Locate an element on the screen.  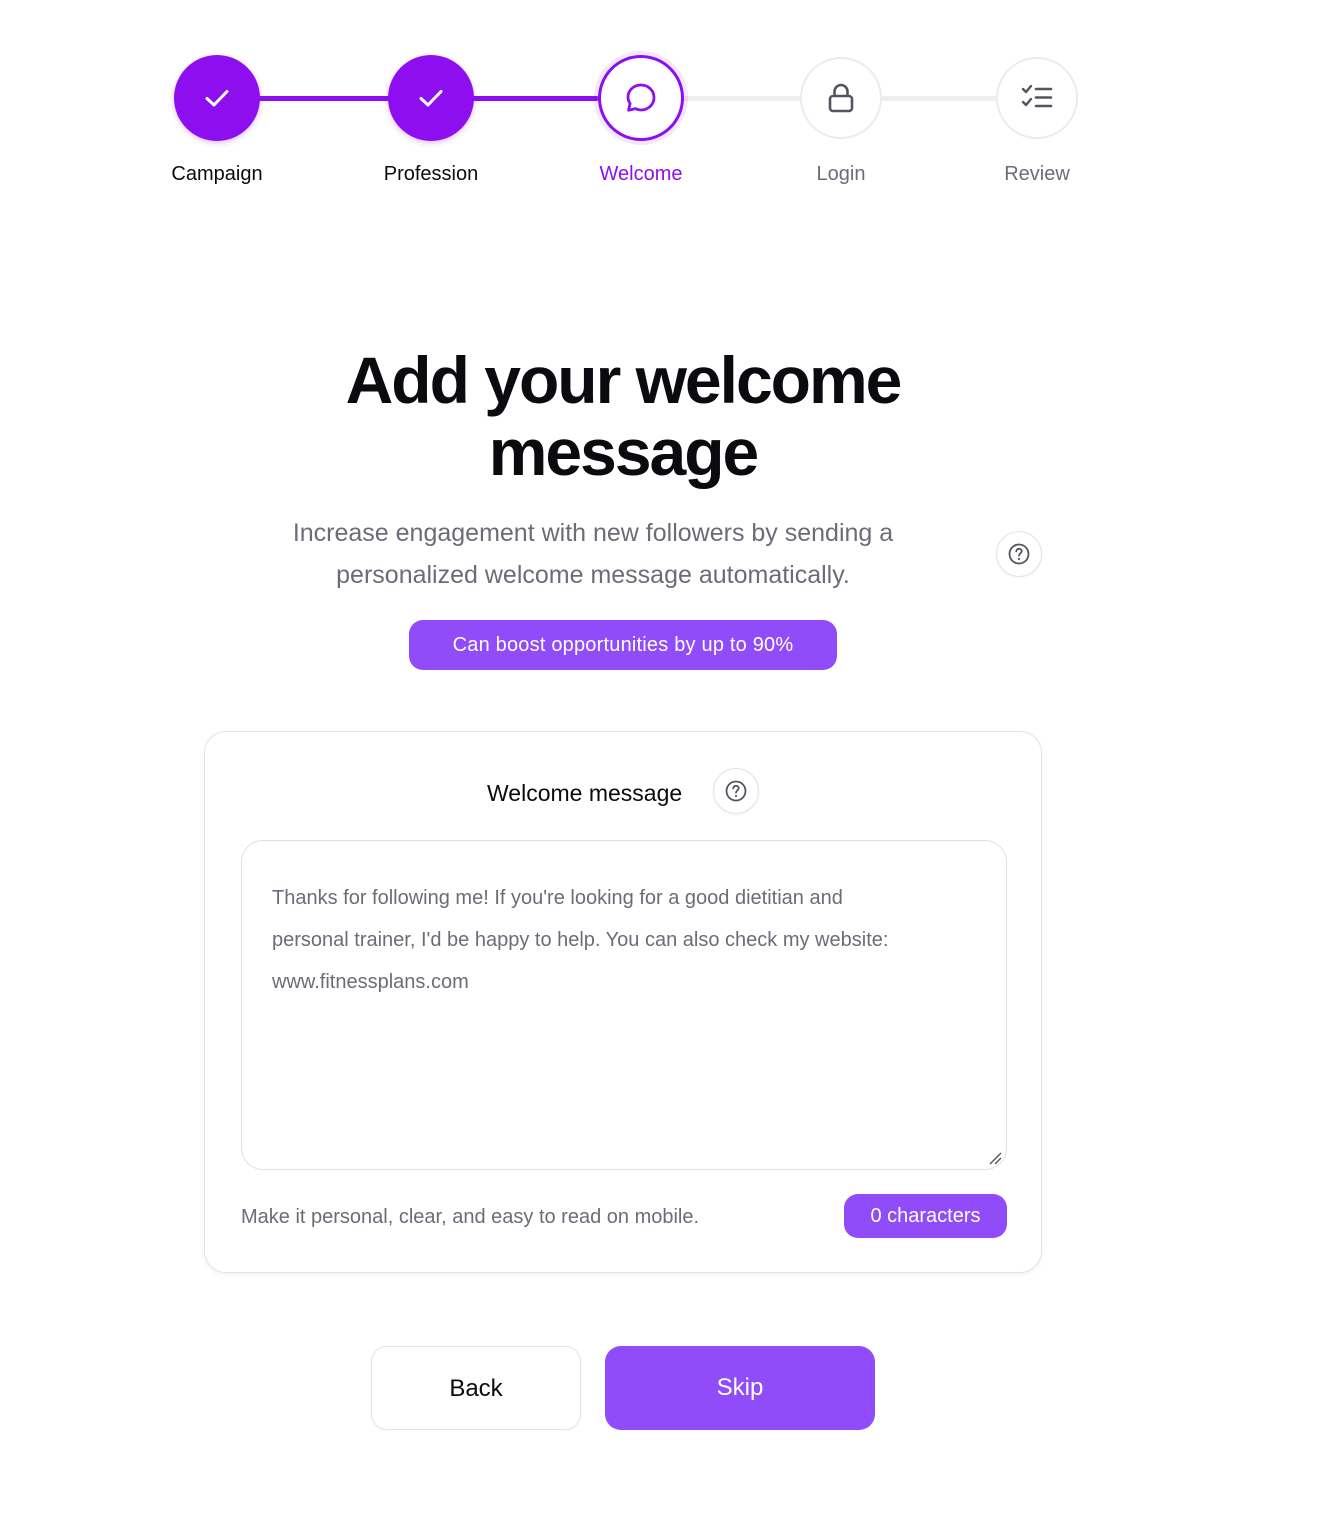
step-profession is located at coordinates (431, 98).